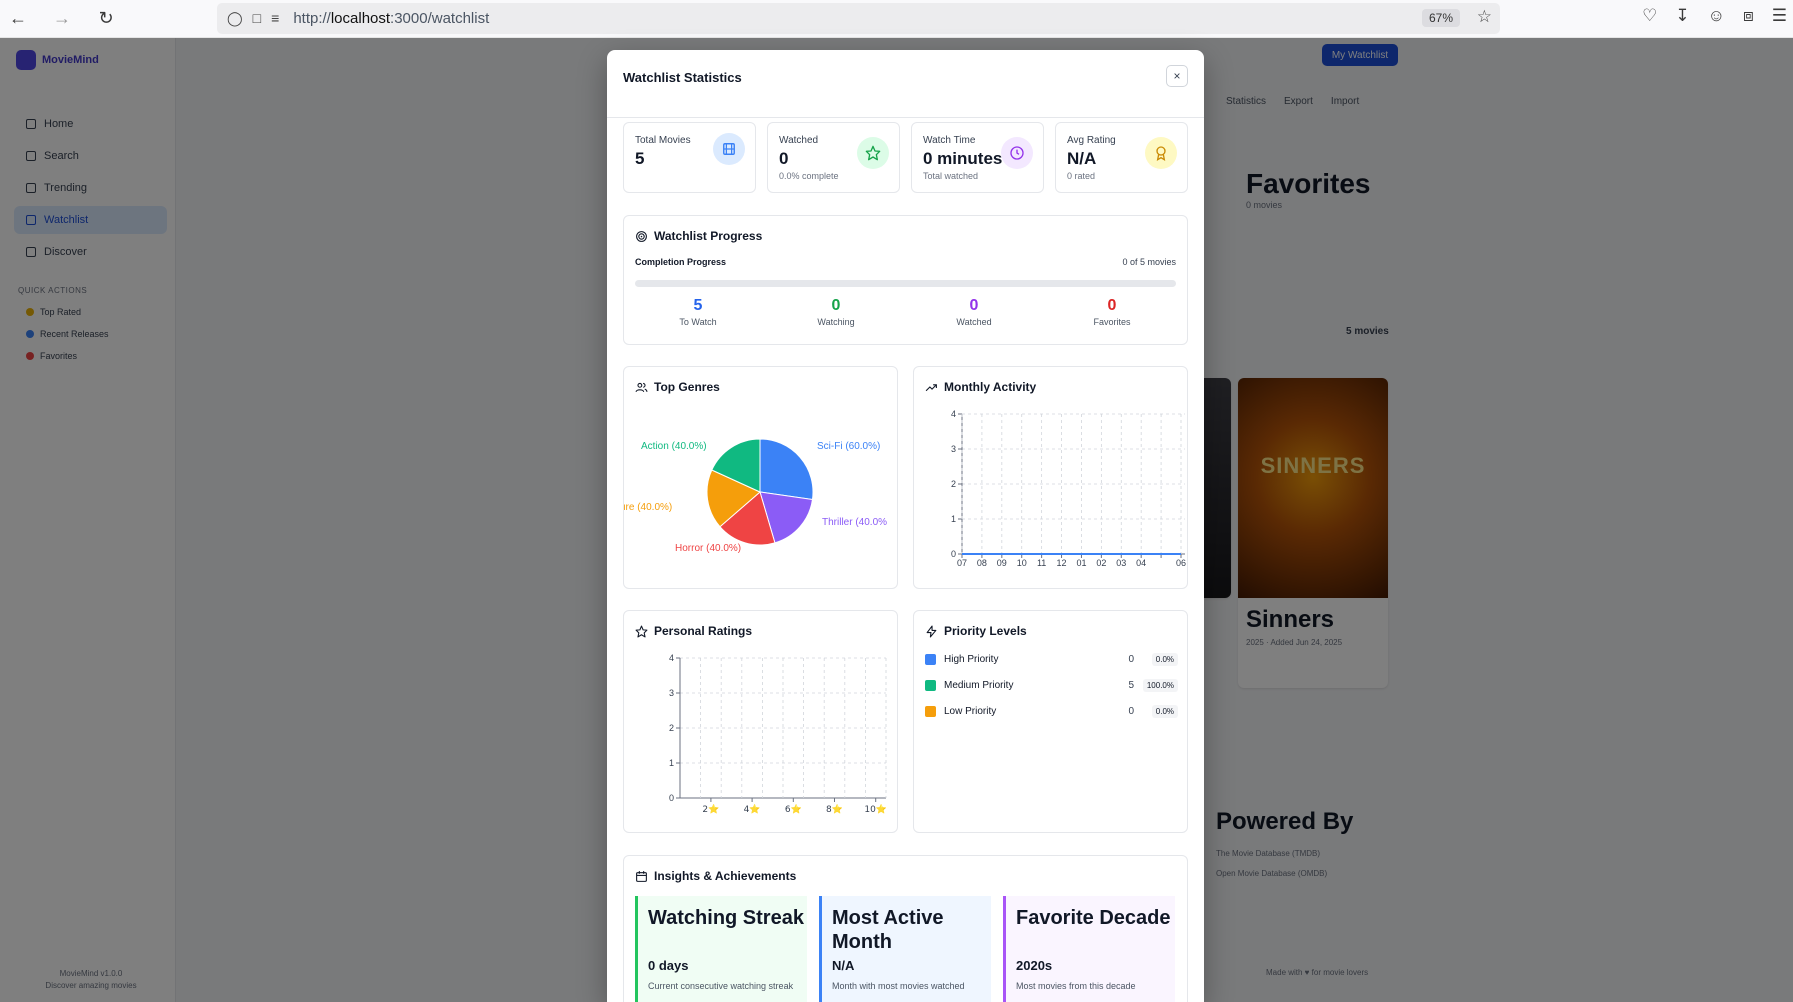 Image resolution: width=1793 pixels, height=1002 pixels. I want to click on close-button: ×, so click(1177, 76).